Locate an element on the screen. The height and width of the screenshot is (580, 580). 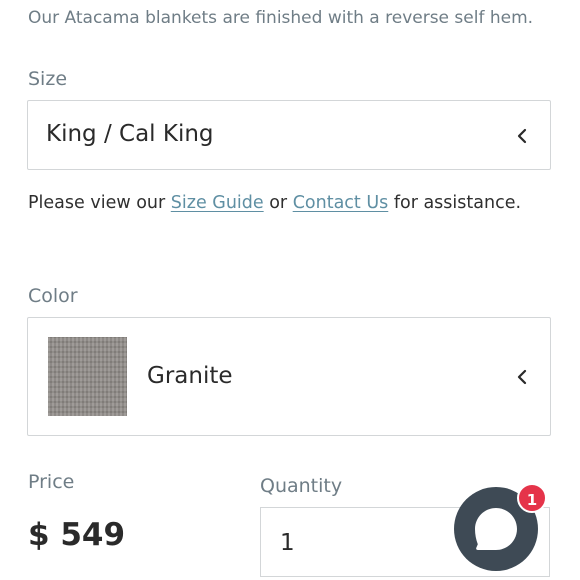
contact-us-link: Contact Us is located at coordinates (341, 203).